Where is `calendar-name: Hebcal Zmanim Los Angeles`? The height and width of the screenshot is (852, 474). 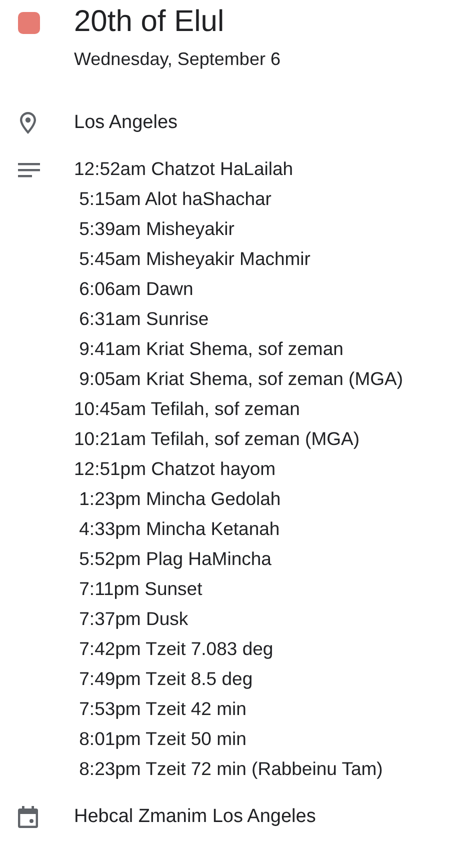 calendar-name: Hebcal Zmanim Los Angeles is located at coordinates (195, 817).